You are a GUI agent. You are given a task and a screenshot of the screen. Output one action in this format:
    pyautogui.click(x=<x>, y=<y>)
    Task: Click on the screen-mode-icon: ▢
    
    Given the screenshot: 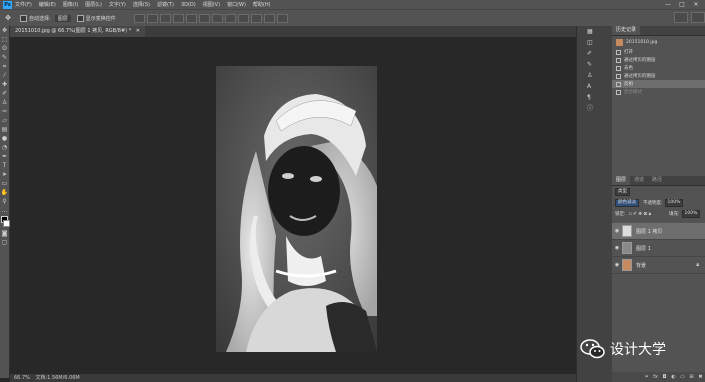 What is the action you would take?
    pyautogui.click(x=4, y=242)
    